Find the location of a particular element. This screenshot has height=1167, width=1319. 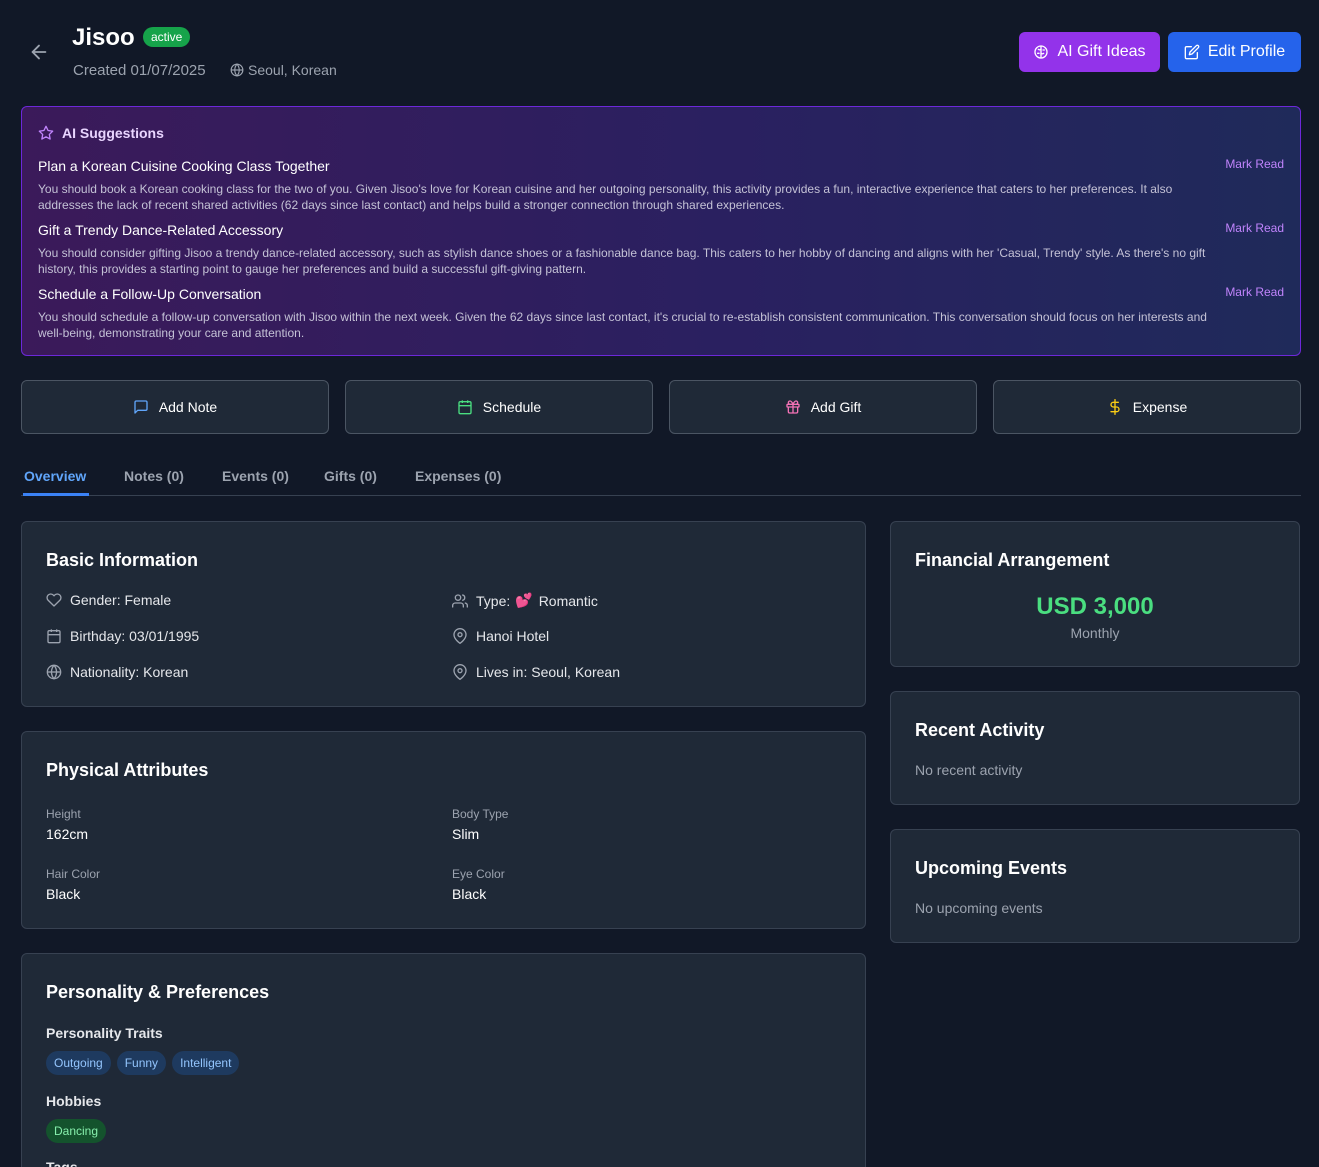

eye-color-label: Eye Color is located at coordinates (478, 874).